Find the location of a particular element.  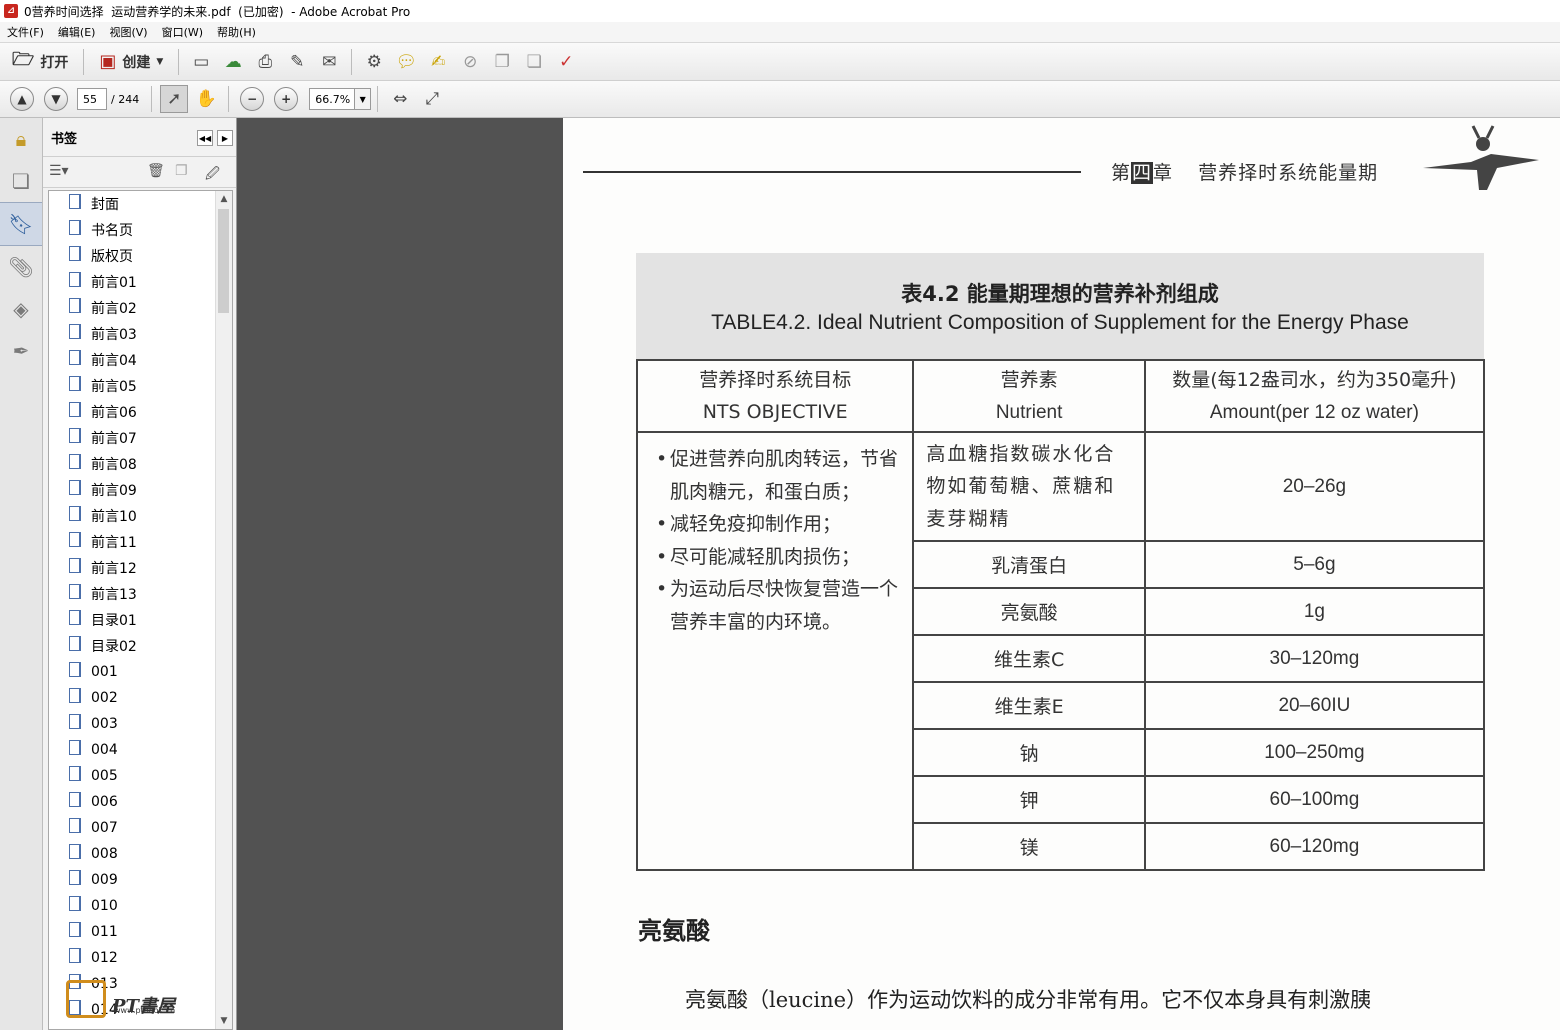

bookmark-item: 007 is located at coordinates (140, 828).